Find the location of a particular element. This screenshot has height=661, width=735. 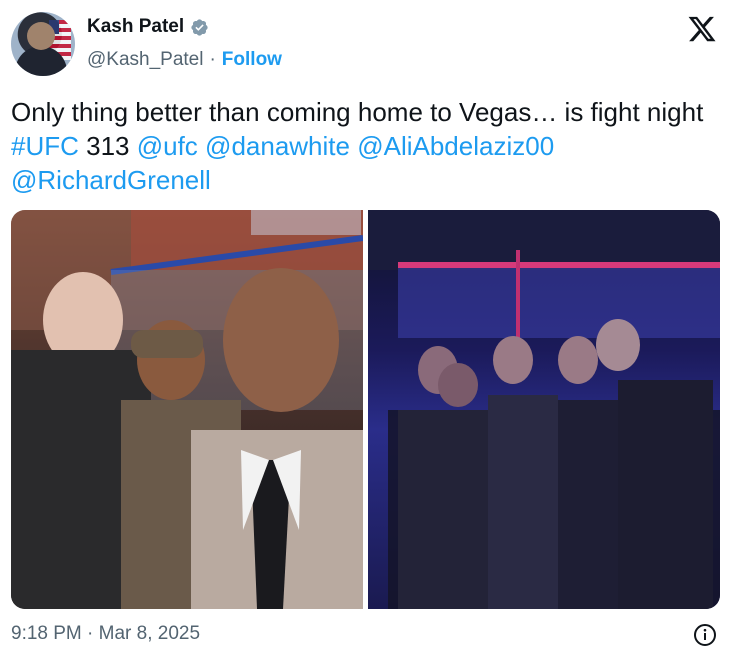

avatar-head-graphic is located at coordinates (41, 36).